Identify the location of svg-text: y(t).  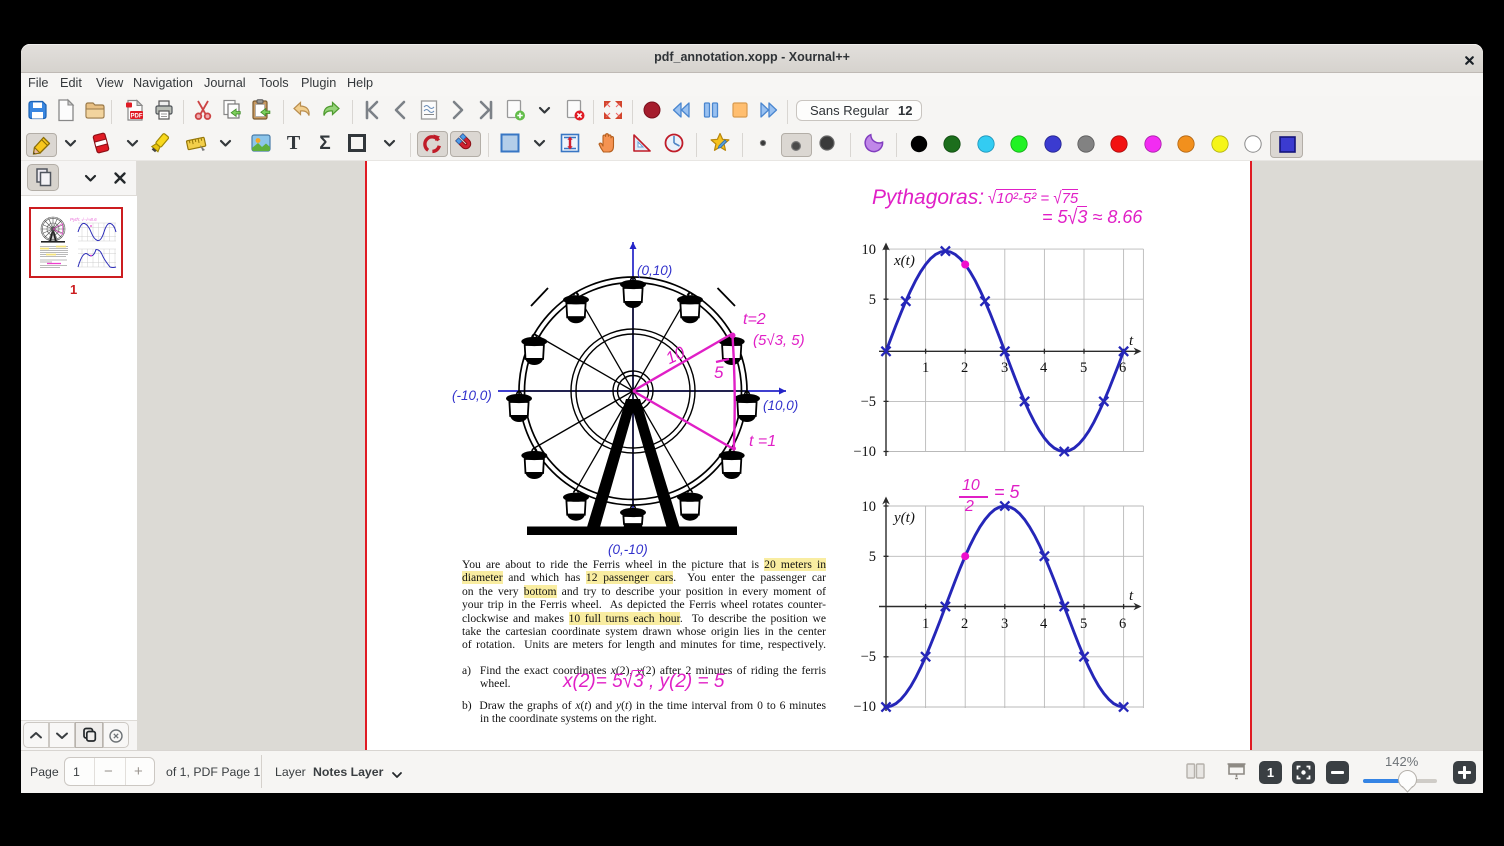
(903, 518).